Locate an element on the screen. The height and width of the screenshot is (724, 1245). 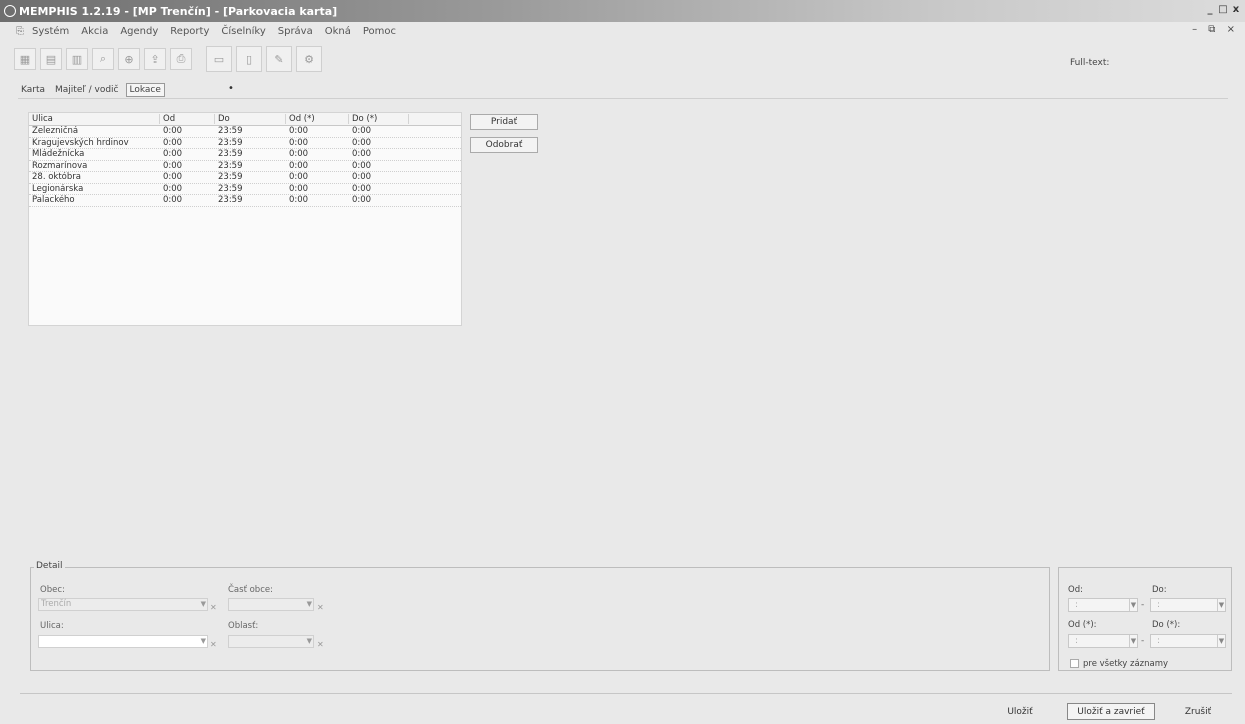
cancel-button: Zrušiť is located at coordinates (1198, 711).